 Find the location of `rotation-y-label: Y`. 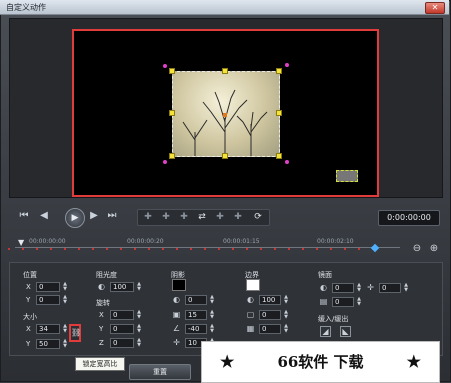

rotation-y-label: Y is located at coordinates (101, 329).